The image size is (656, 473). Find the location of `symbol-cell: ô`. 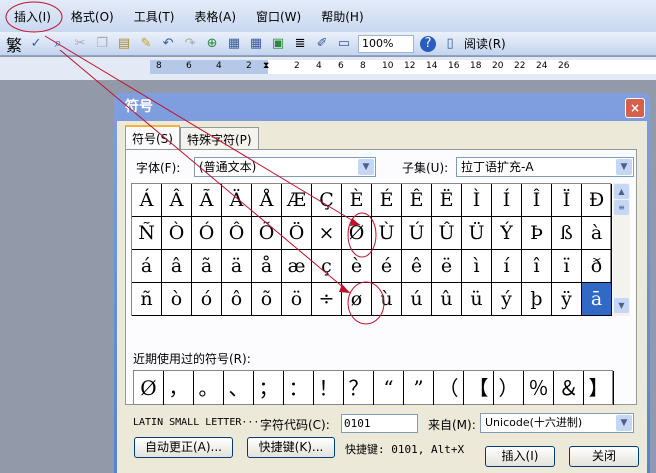

symbol-cell: ô is located at coordinates (237, 299).